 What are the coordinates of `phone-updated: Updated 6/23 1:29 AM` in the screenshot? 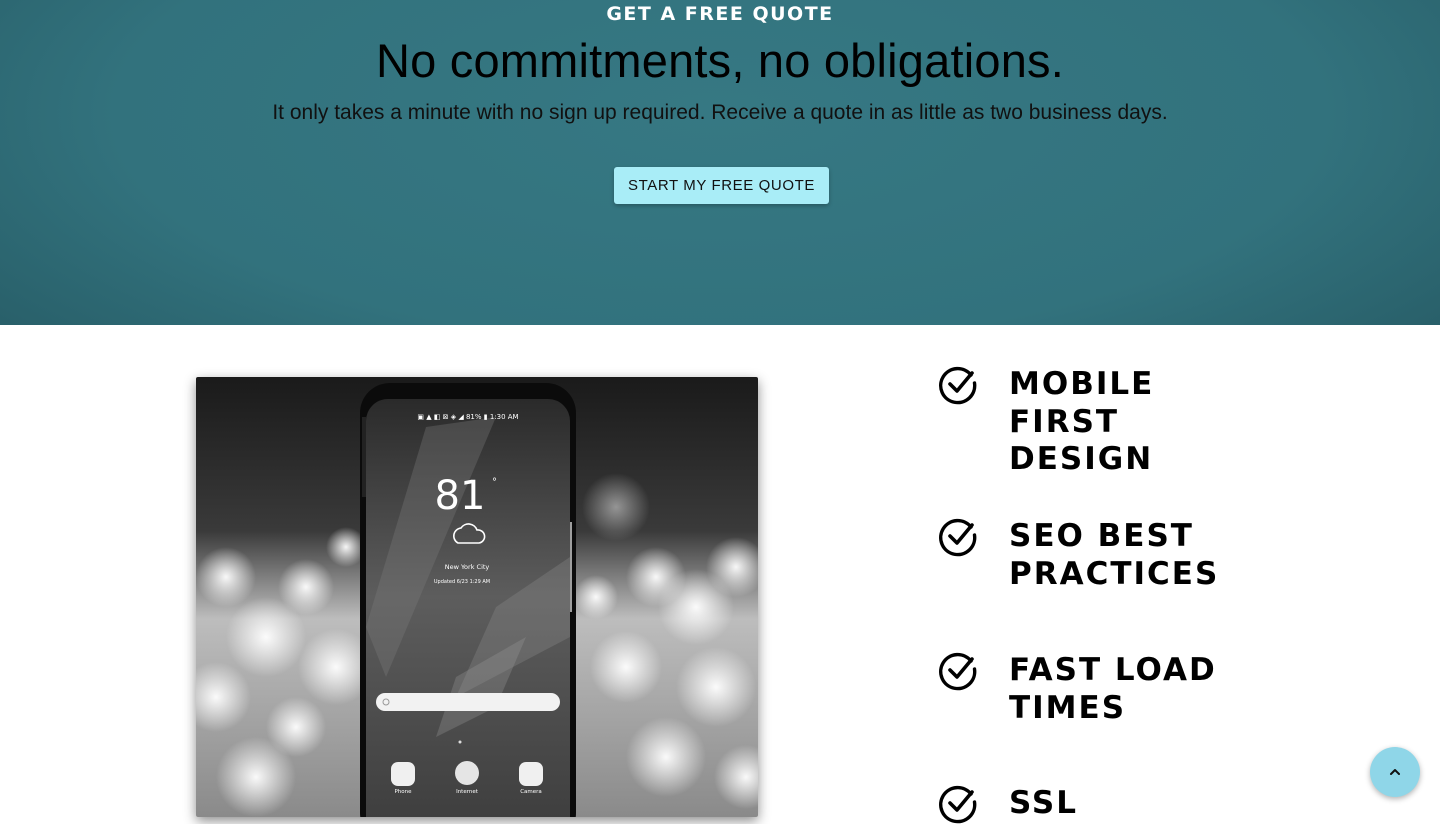 It's located at (462, 582).